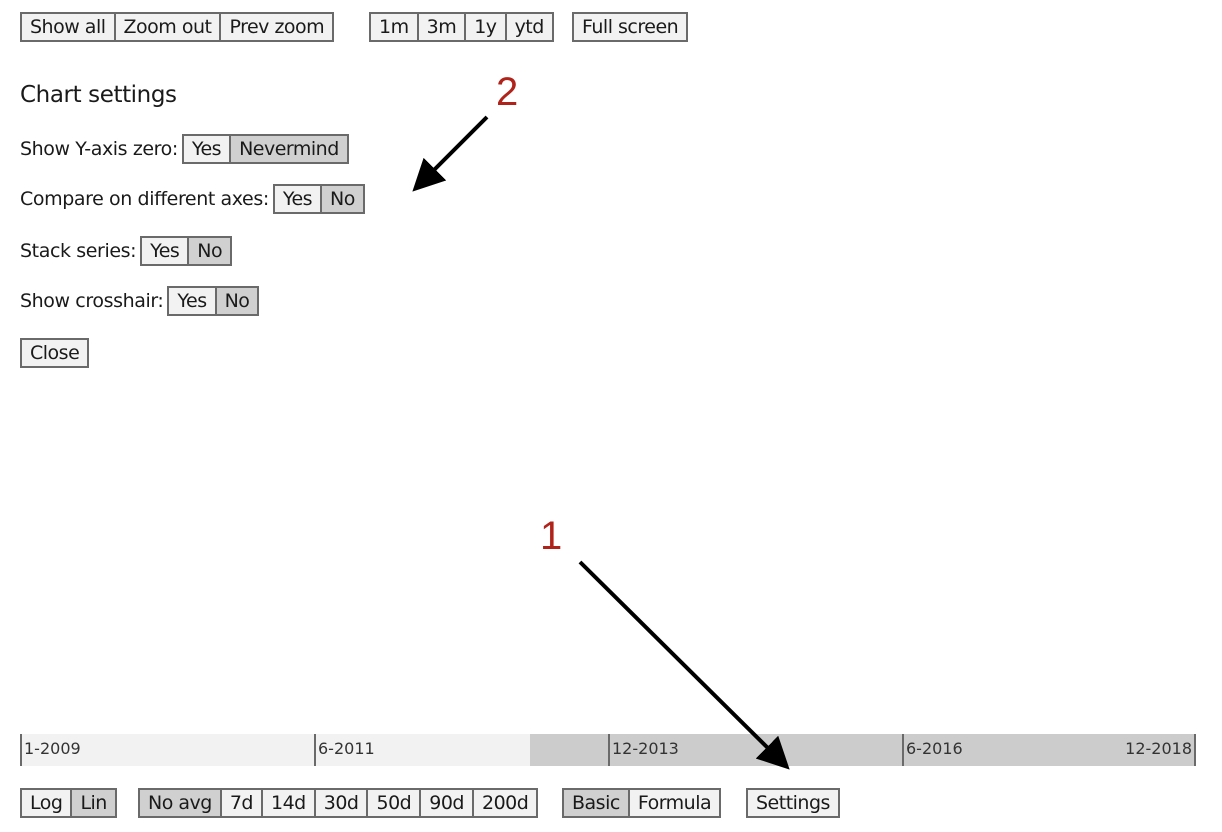  Describe the element at coordinates (643, 750) in the screenshot. I see `timeline-tick: 12-2013` at that location.